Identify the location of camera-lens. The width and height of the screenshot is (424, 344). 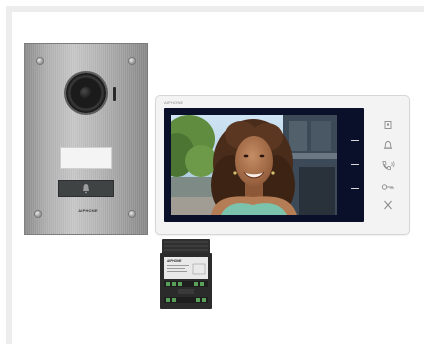
(86, 93).